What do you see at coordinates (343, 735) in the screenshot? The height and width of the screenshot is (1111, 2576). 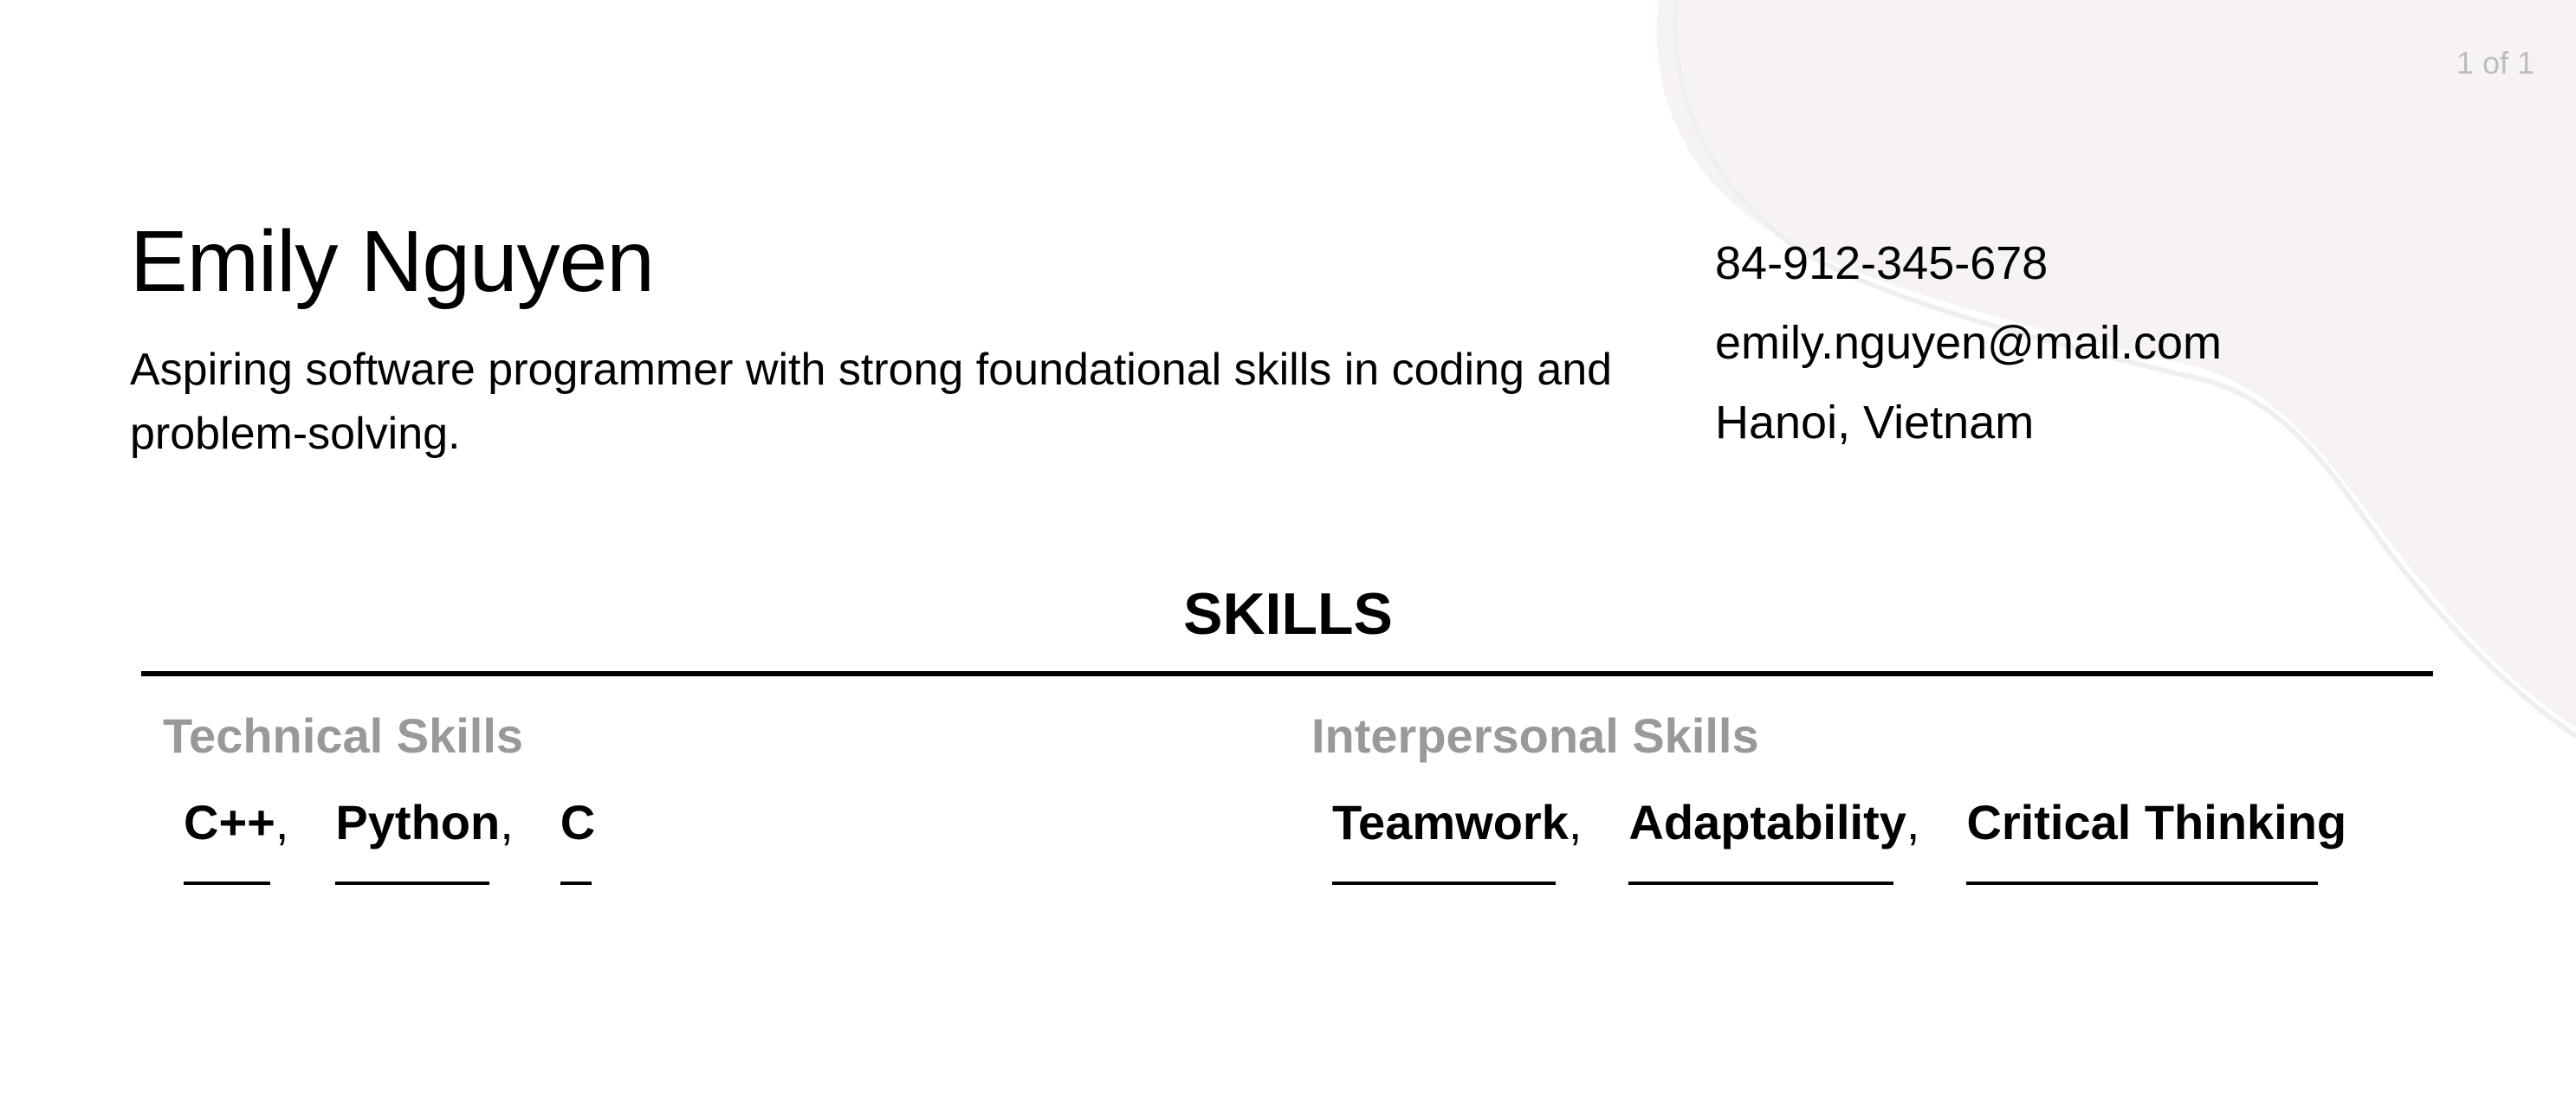 I see `technical-skills-title: Technical Skills` at bounding box center [343, 735].